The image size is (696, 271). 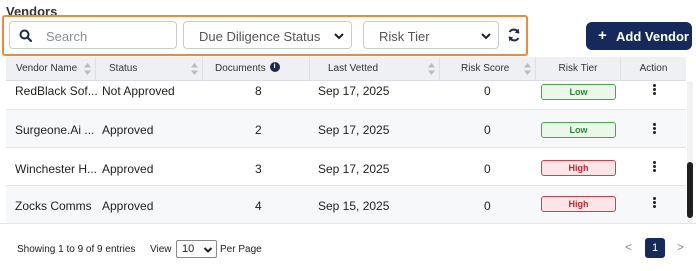 I want to click on vendor-last-vetted: Sep 15, 2025, so click(x=354, y=206).